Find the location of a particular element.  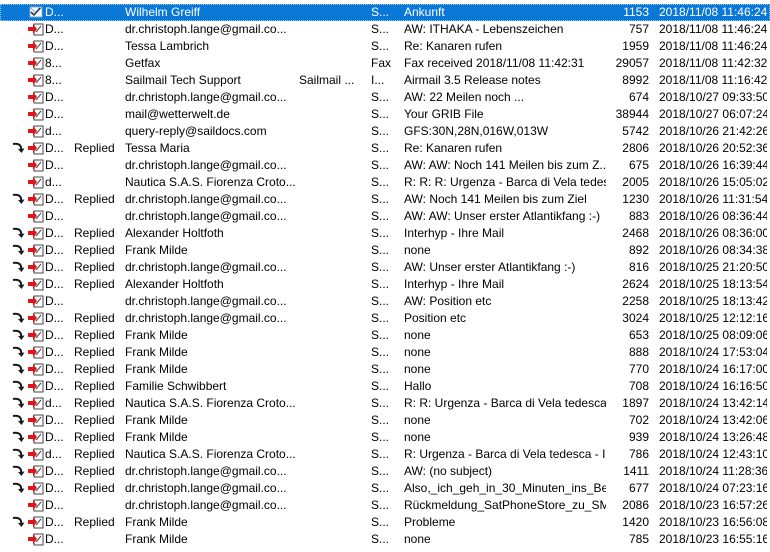

sender: Frank Milde is located at coordinates (156, 522).